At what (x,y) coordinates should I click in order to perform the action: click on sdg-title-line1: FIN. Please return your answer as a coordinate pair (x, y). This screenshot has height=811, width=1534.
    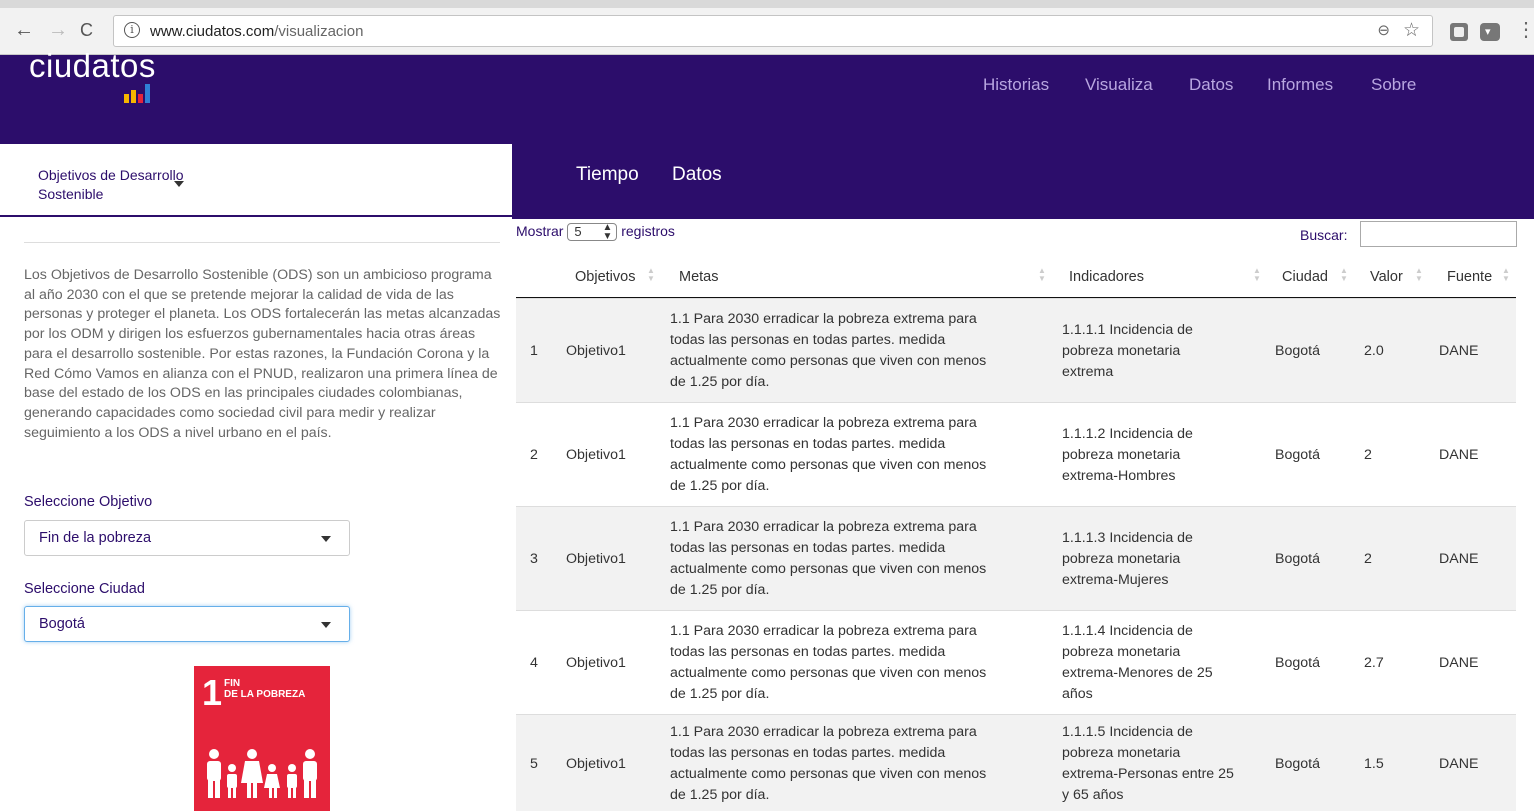
    Looking at the image, I should click on (232, 683).